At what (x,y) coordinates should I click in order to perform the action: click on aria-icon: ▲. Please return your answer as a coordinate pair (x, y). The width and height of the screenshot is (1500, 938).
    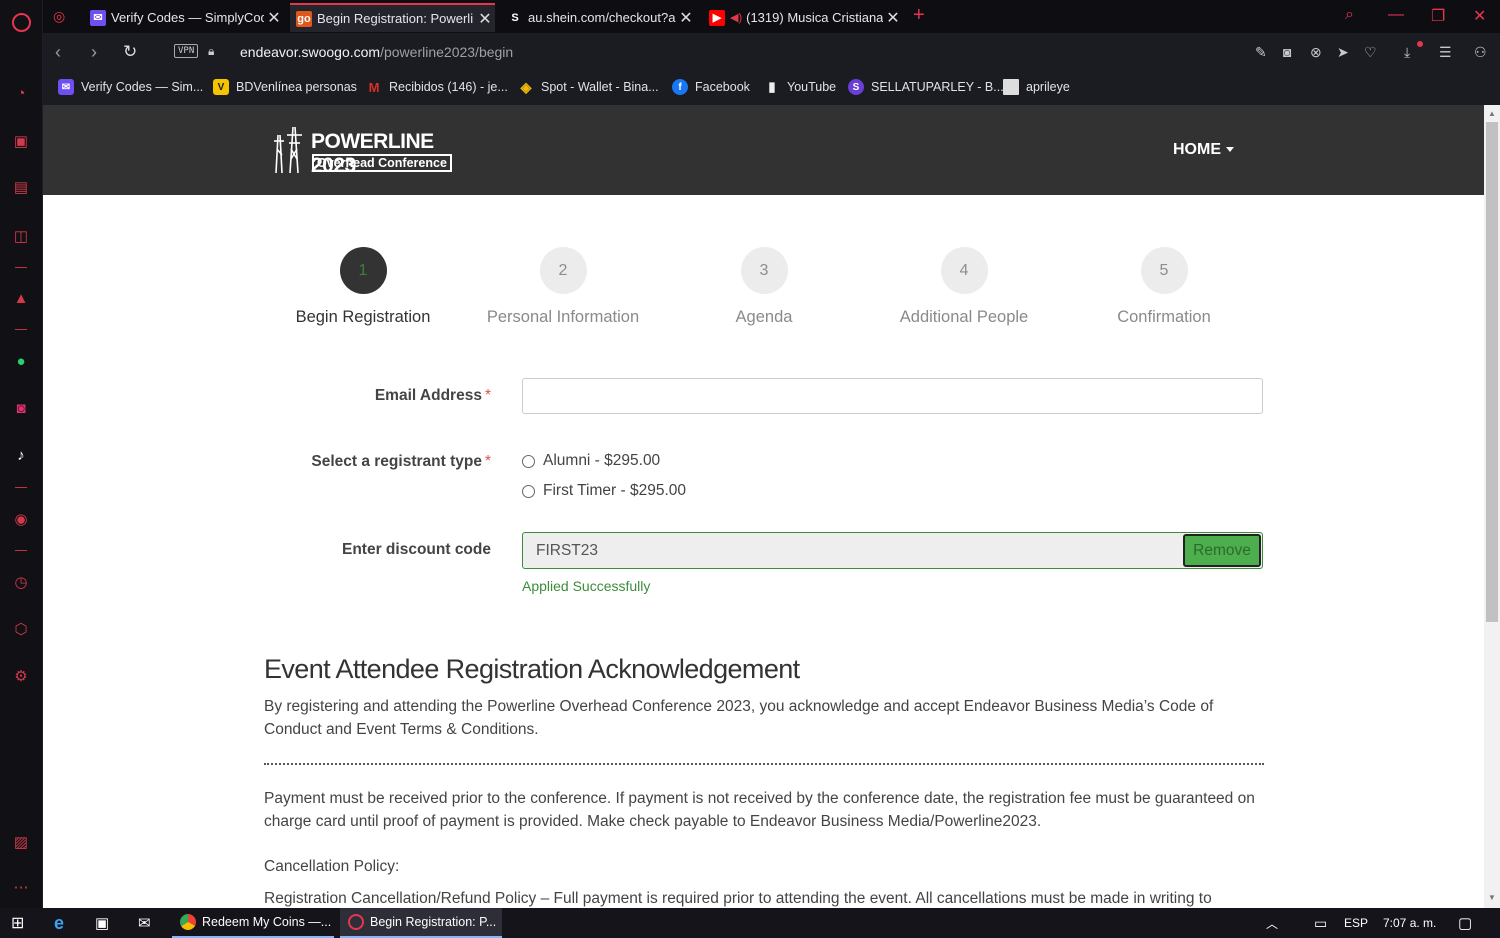
    Looking at the image, I should click on (21, 298).